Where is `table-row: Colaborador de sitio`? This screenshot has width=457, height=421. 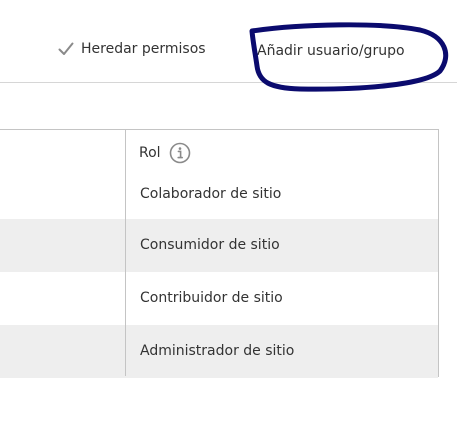
table-row: Colaborador de sitio is located at coordinates (219, 194).